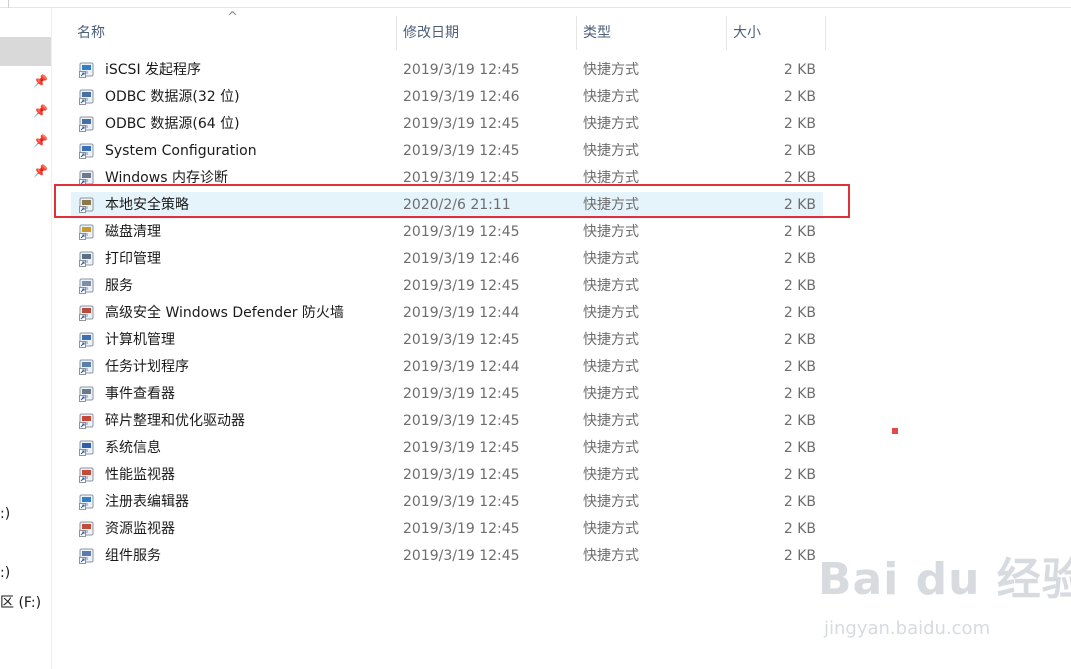  I want to click on file-row: 注册表编辑器 2019/3/19 12:45 快捷方式 2 KB, so click(447, 502).